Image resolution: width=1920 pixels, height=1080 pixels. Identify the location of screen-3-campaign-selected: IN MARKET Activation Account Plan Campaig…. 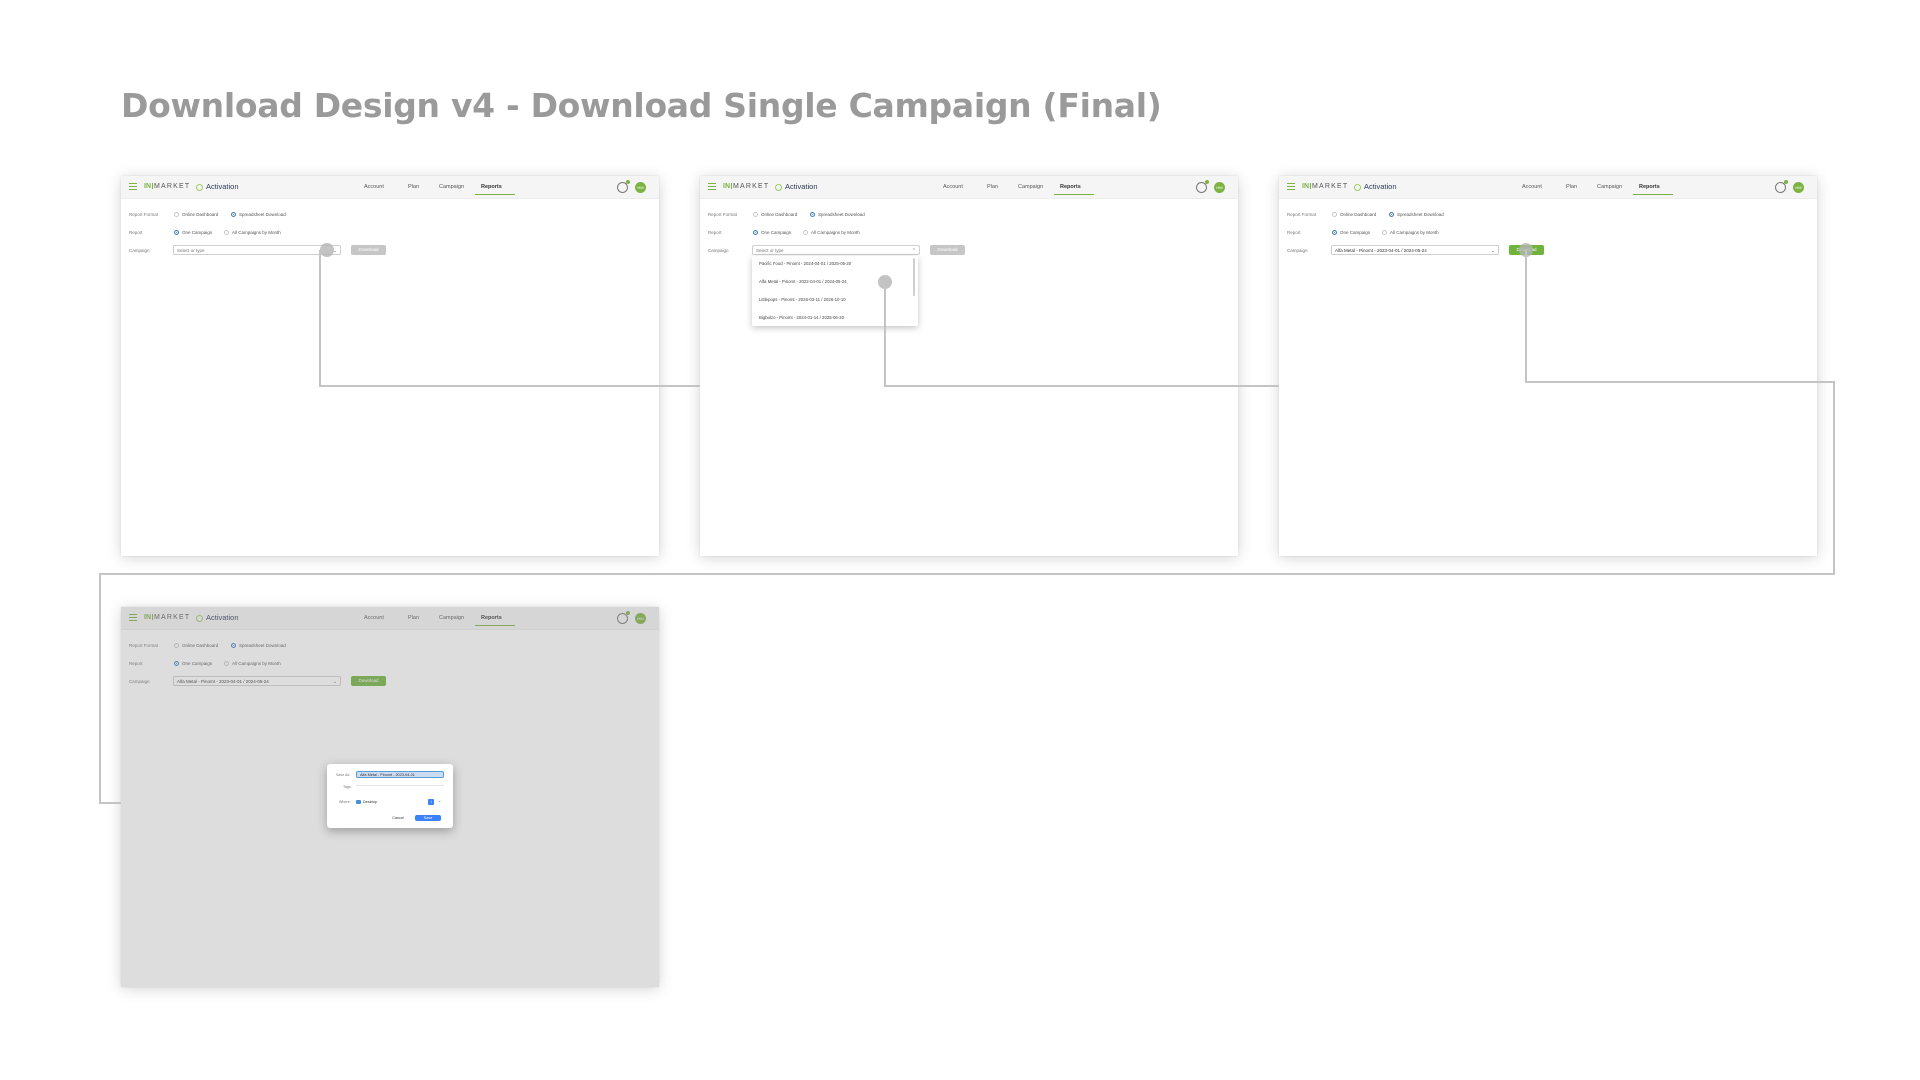
(1548, 366).